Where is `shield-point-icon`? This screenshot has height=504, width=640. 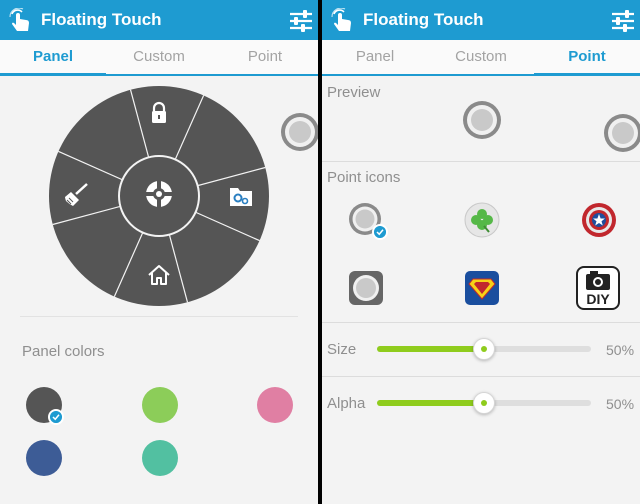 shield-point-icon is located at coordinates (599, 220).